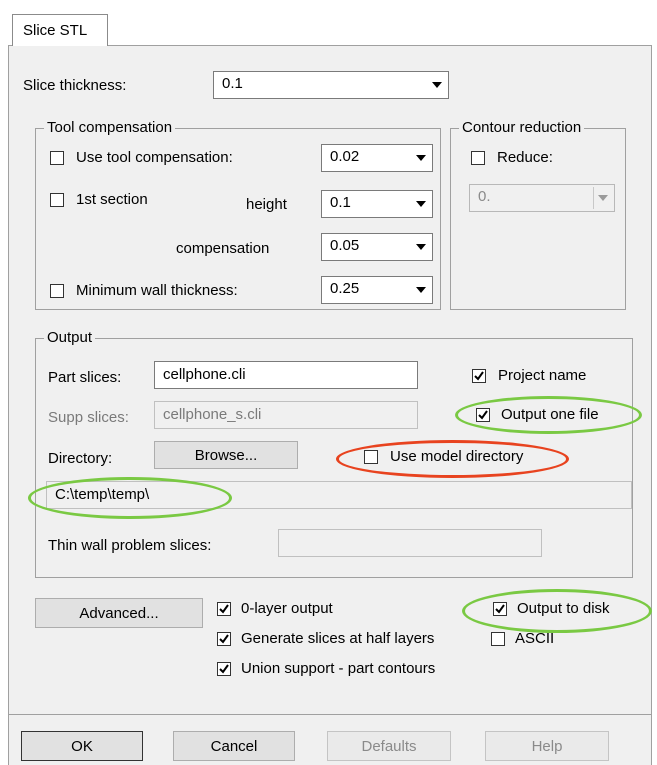 The height and width of the screenshot is (765, 657). Describe the element at coordinates (498, 639) in the screenshot. I see `ascii-checkbox` at that location.